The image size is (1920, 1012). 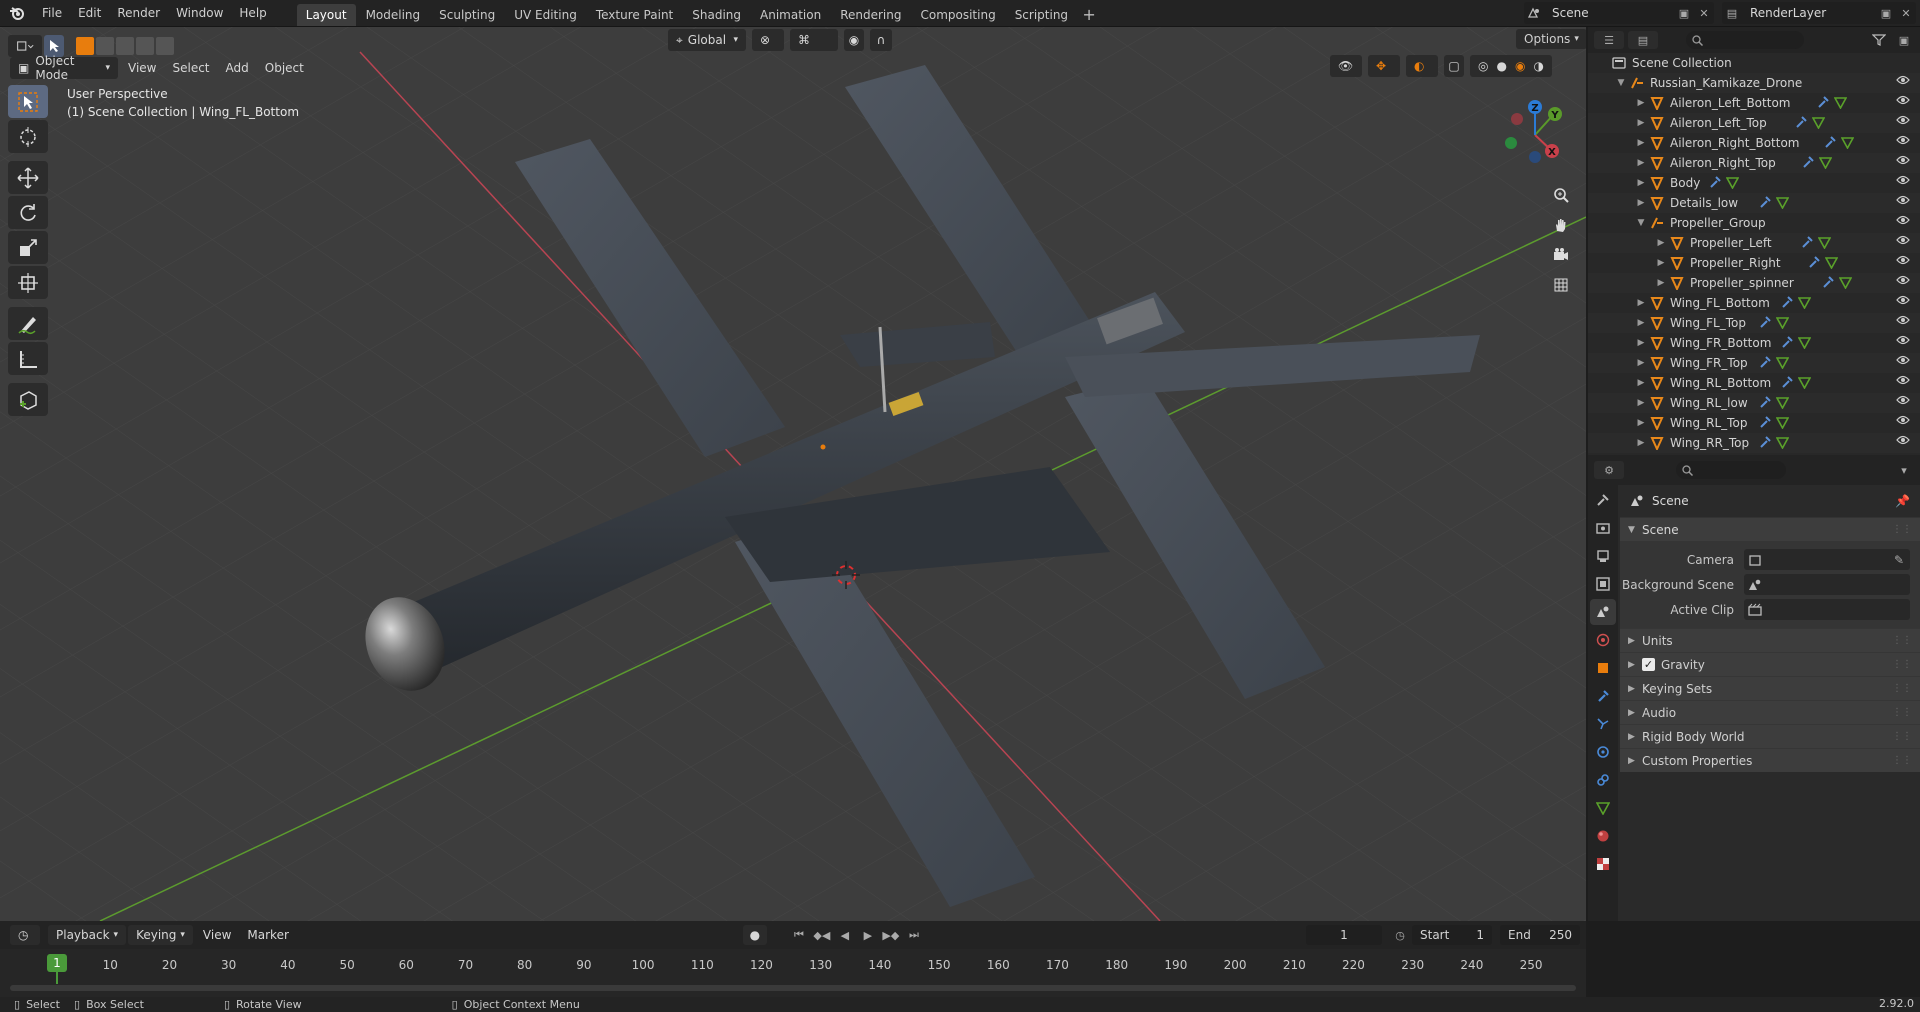 I want to click on blender-logo-icon, so click(x=17, y=13).